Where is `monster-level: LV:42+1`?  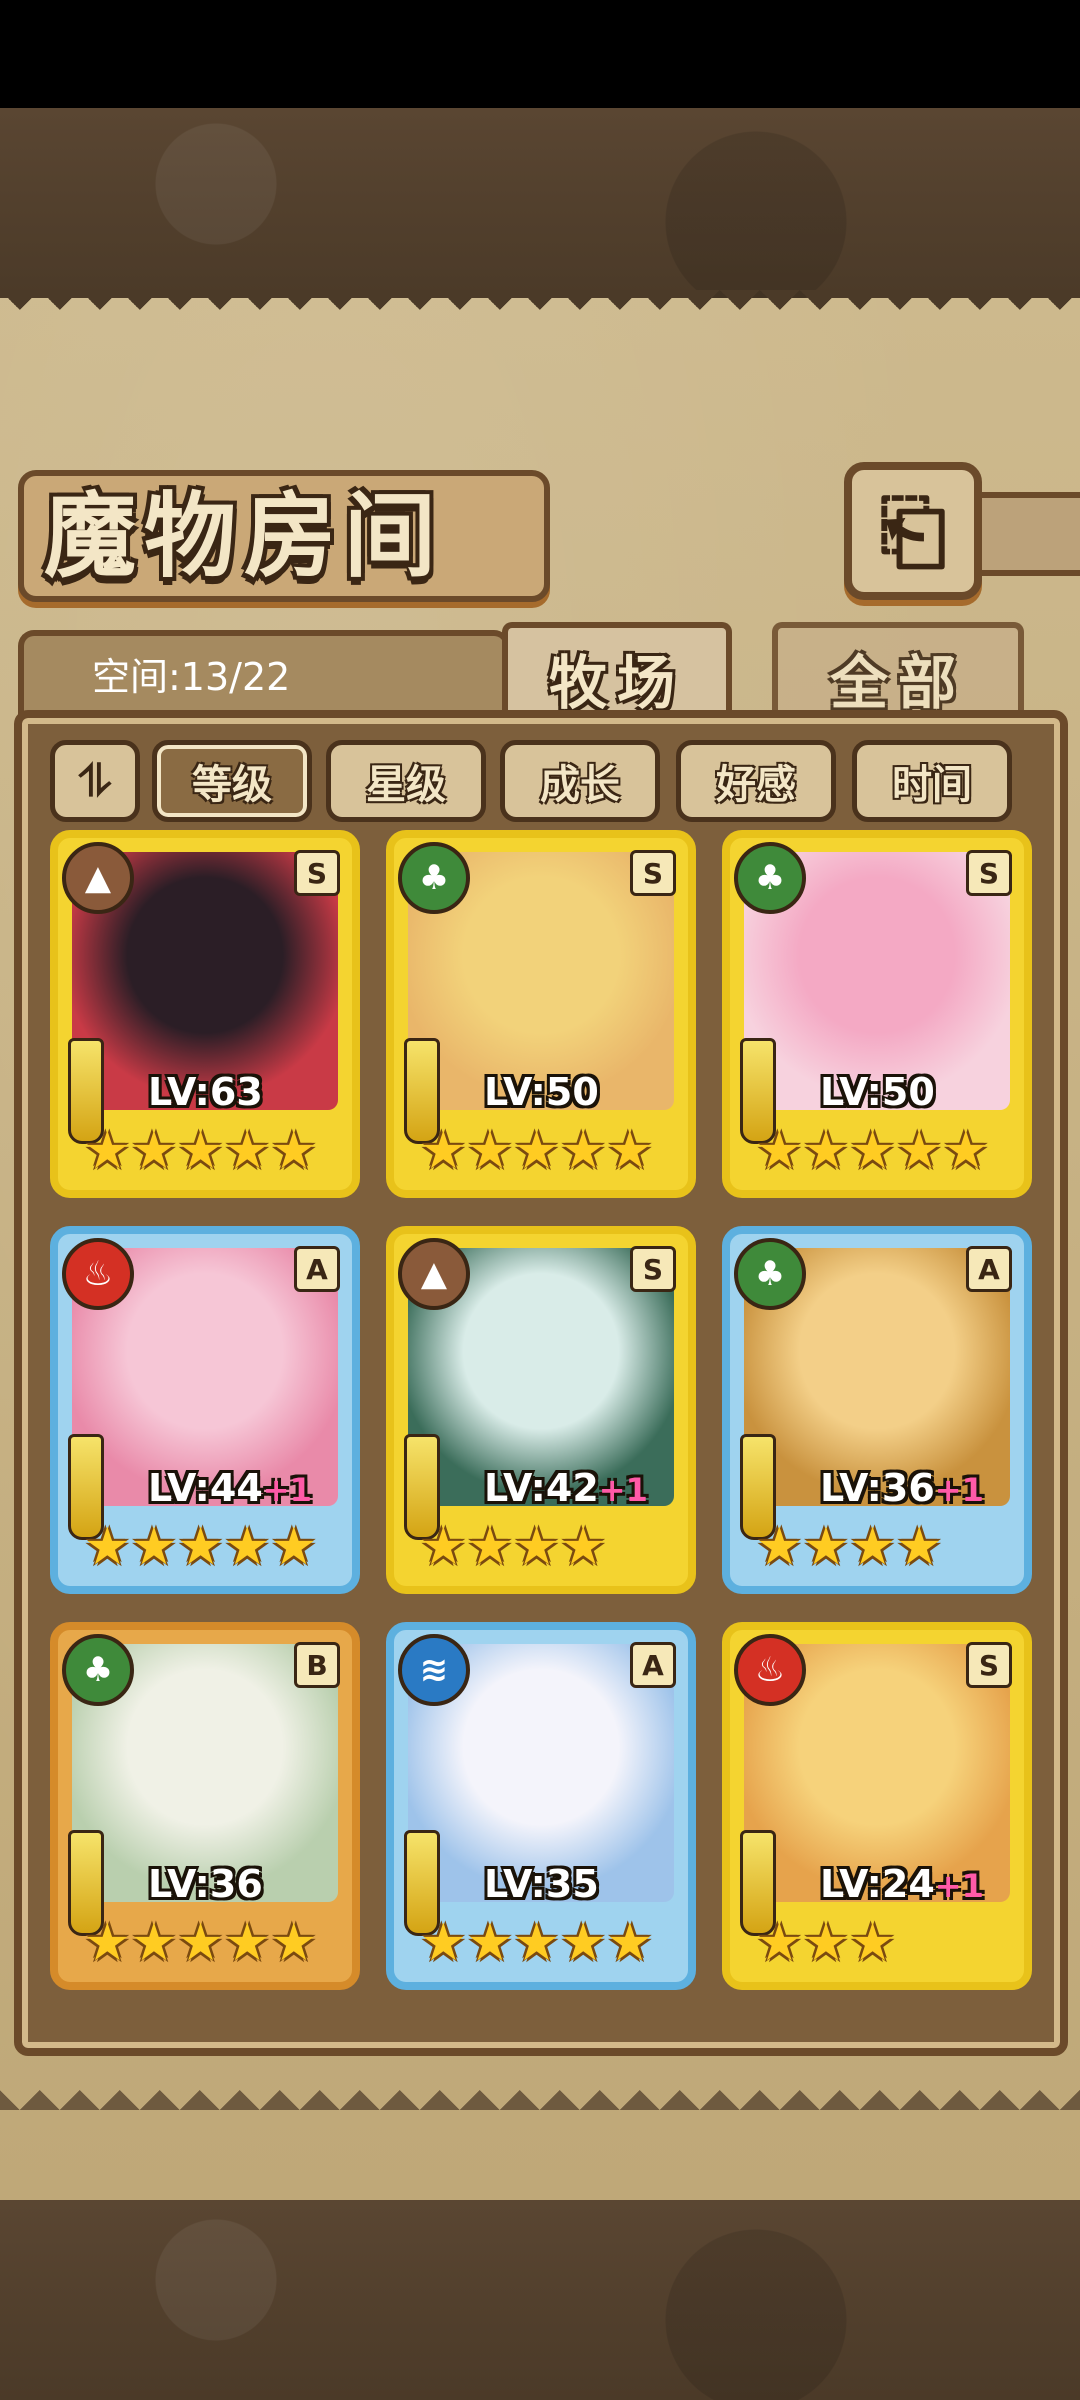
monster-level: LV:42+1 is located at coordinates (566, 1488).